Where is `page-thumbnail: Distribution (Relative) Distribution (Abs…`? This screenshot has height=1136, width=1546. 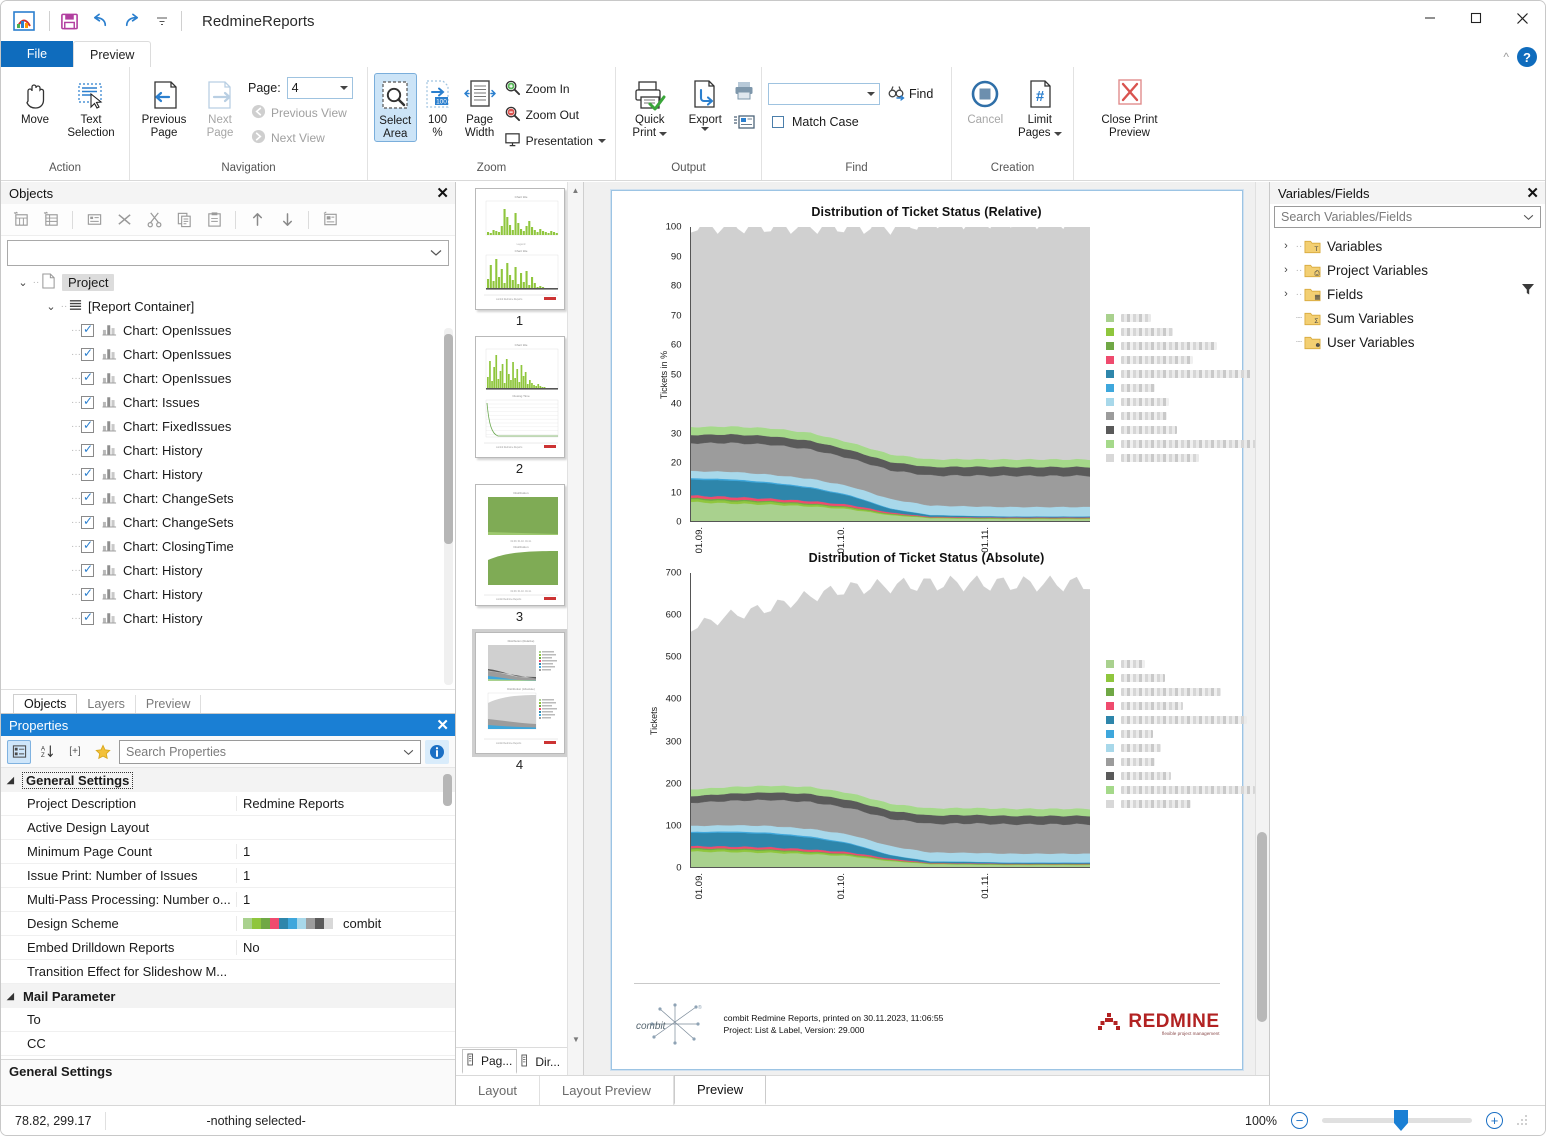
page-thumbnail: Distribution (Relative) Distribution (Abs… is located at coordinates (519, 700).